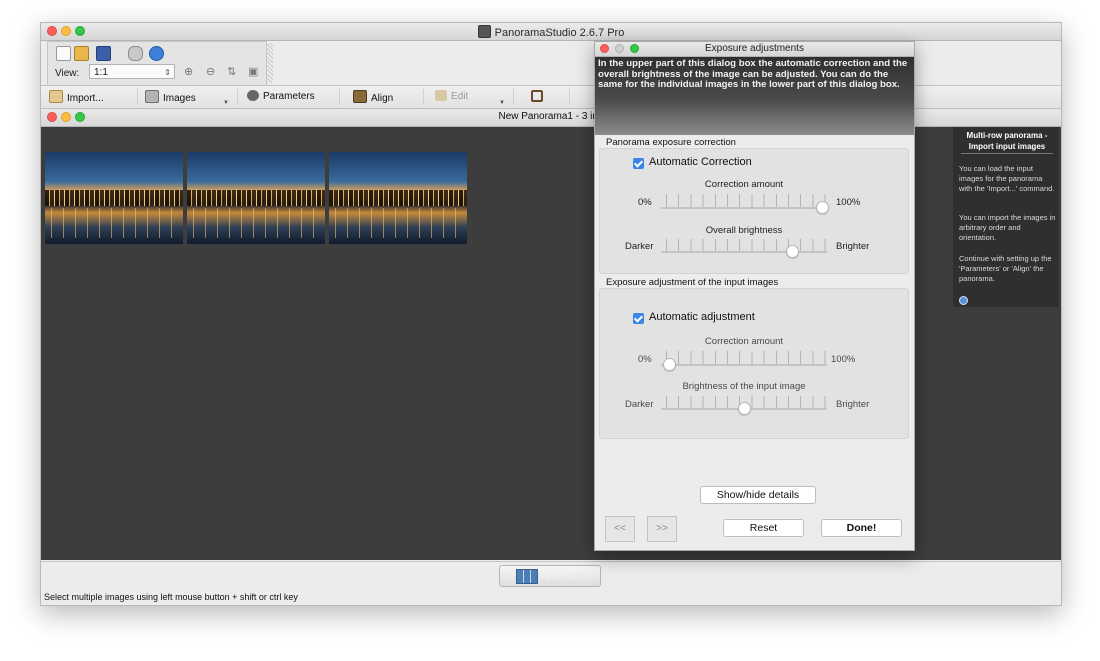  I want to click on input-brightness-label: Brightness of the input image, so click(744, 386).